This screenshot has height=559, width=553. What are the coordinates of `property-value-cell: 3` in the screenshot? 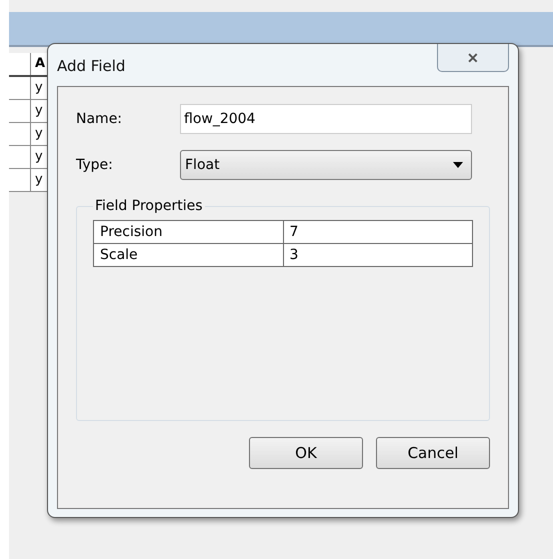 It's located at (377, 255).